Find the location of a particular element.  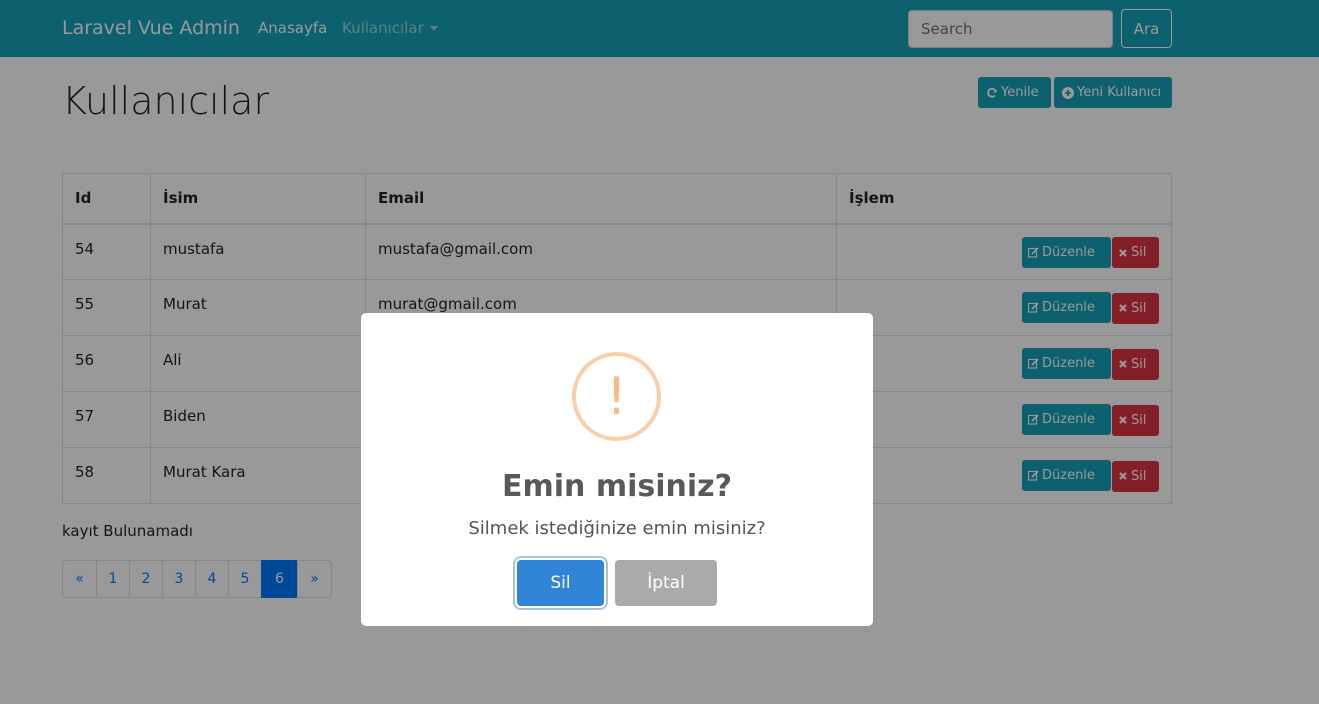

dialog-message: Silmek istediğinize emin misiniz? is located at coordinates (617, 528).